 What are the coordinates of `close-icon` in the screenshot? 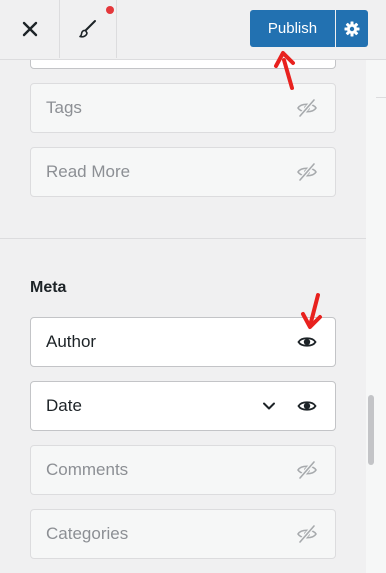 It's located at (29, 29).